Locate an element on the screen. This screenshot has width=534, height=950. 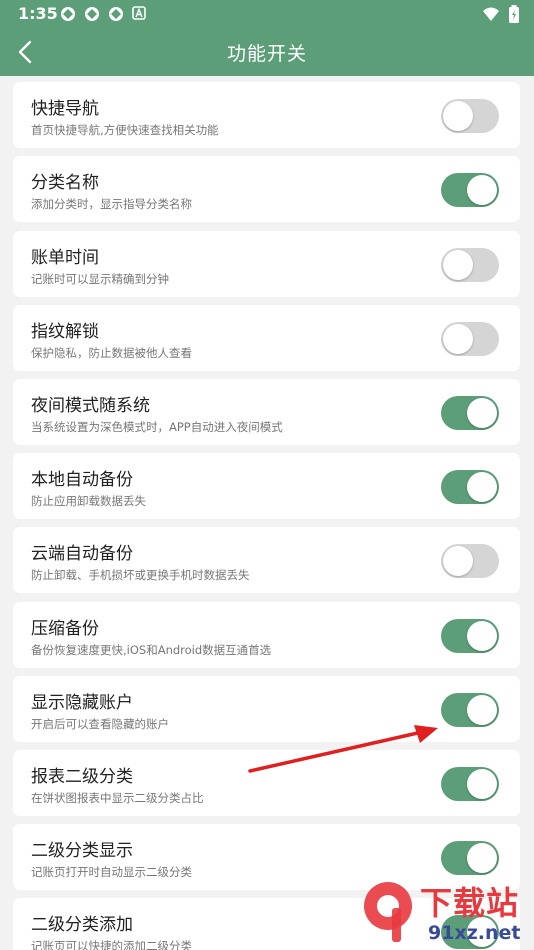
wifi-icon is located at coordinates (491, 14).